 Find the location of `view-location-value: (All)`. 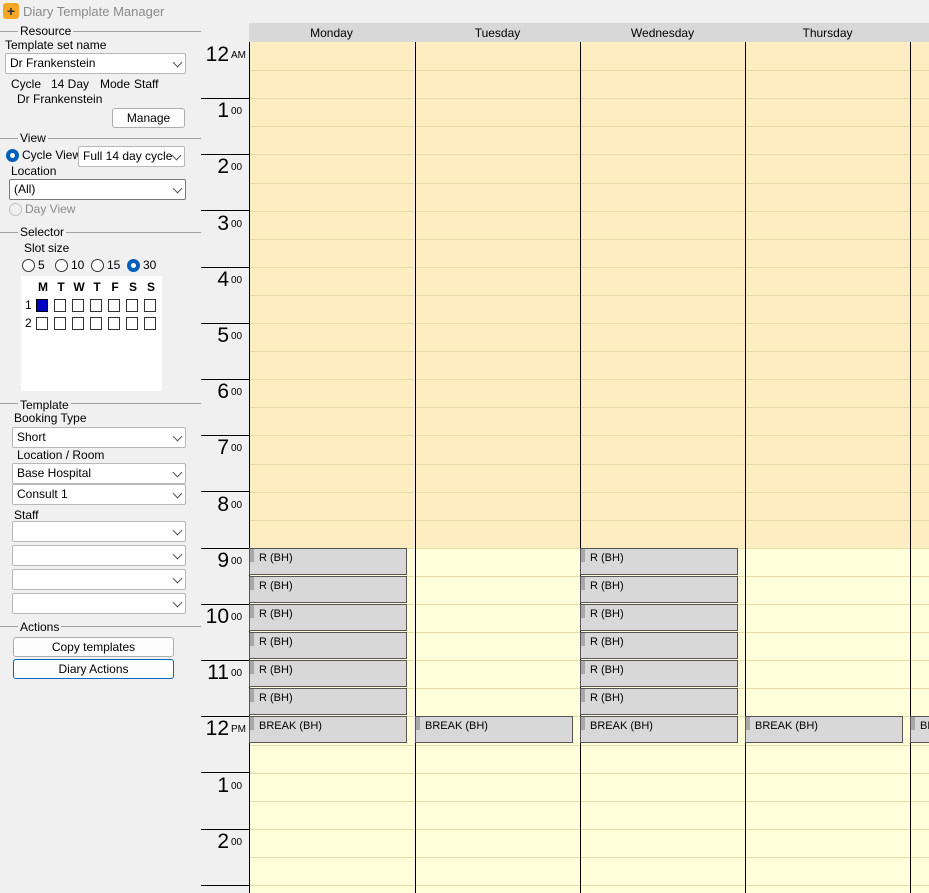

view-location-value: (All) is located at coordinates (25, 189).